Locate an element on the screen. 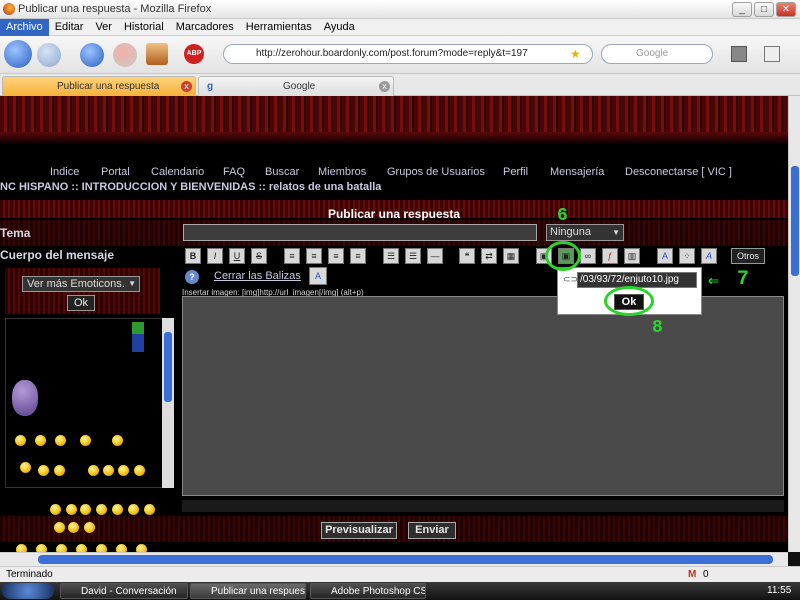 The width and height of the screenshot is (800, 600). tab-google: g Google x is located at coordinates (296, 86).